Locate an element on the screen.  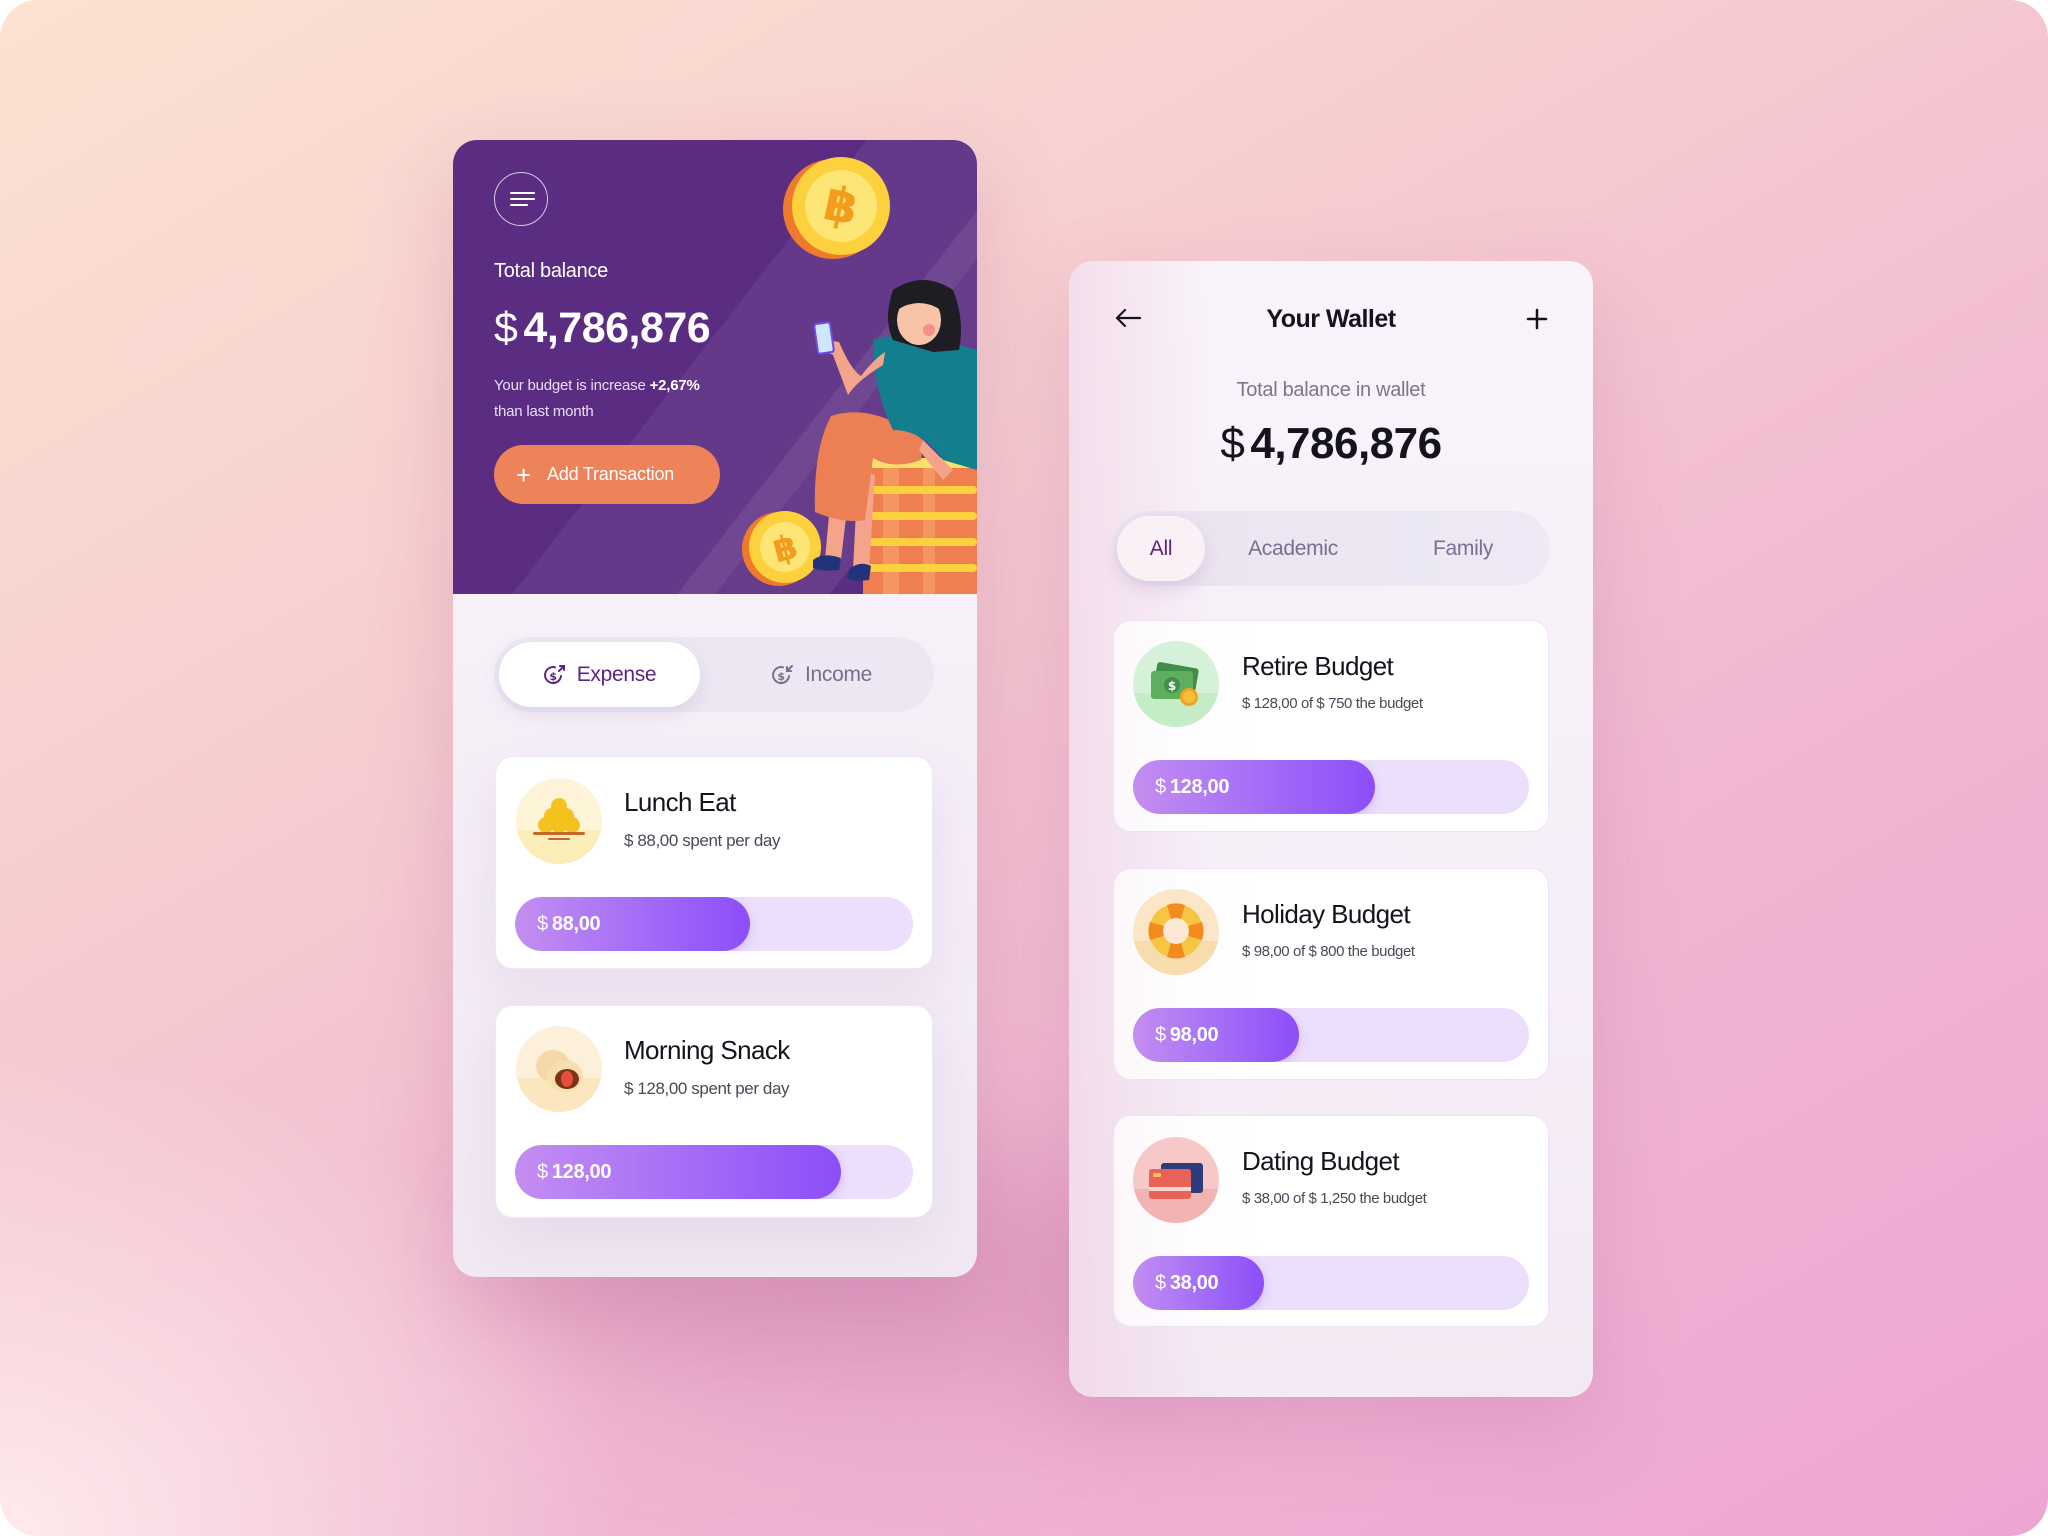
expense-progress-bar: $88,00 is located at coordinates (714, 924).